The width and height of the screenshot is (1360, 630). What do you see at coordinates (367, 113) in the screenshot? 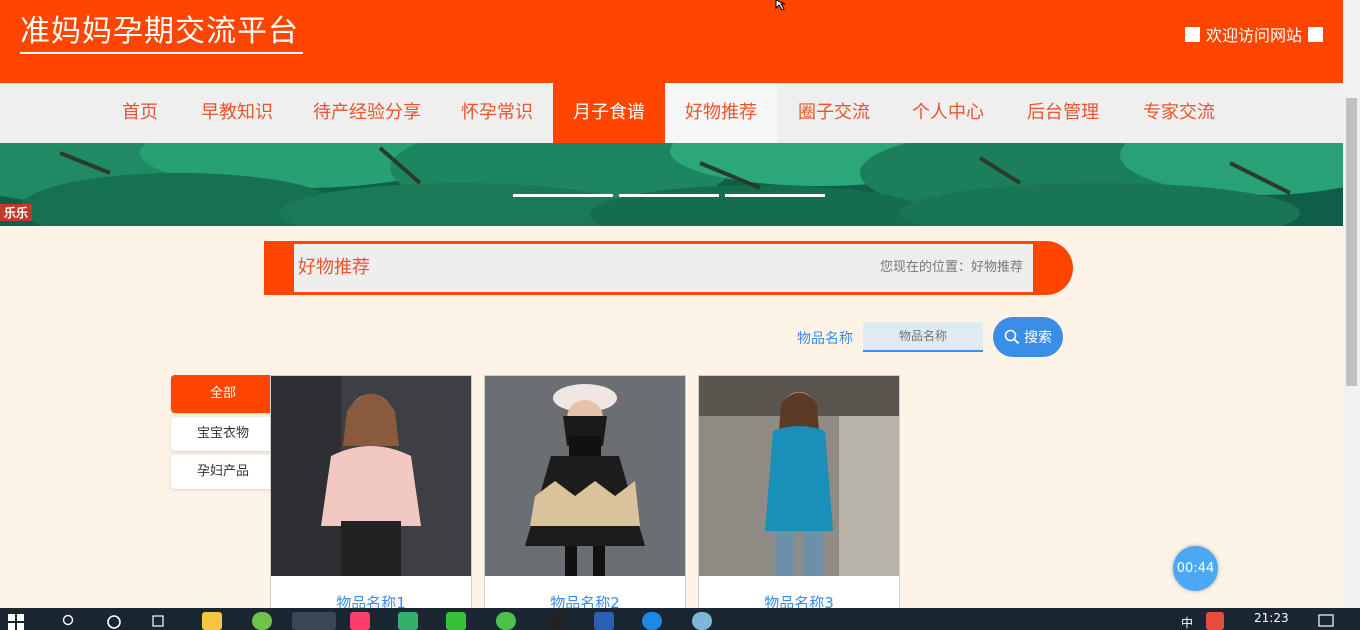
I see `nav-item-birth-experience: 待产经验分享` at bounding box center [367, 113].